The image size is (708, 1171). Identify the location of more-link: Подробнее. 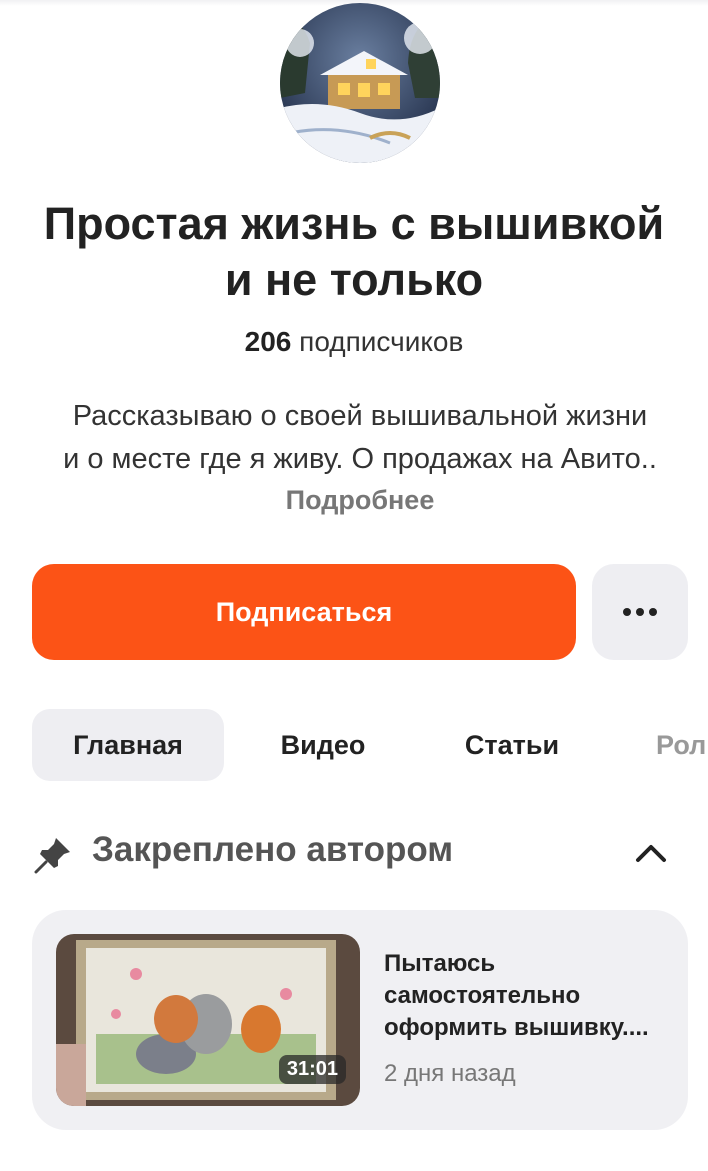
(354, 500).